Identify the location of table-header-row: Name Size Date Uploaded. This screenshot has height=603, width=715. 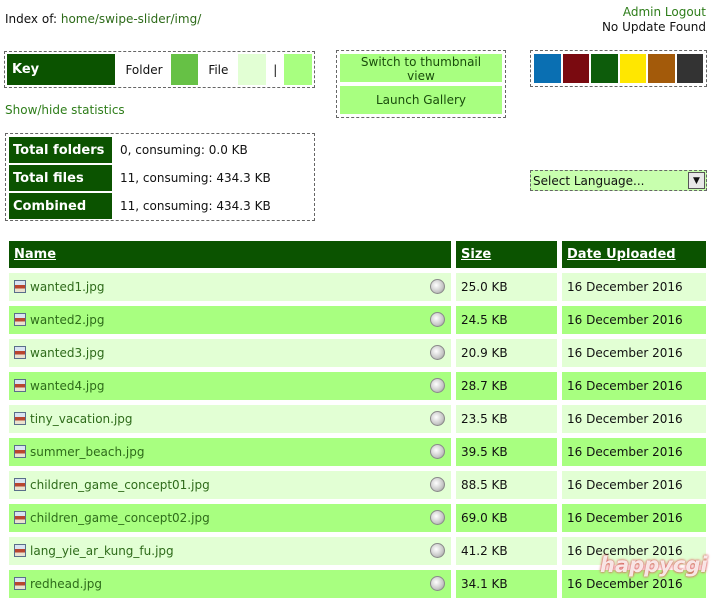
(357, 254).